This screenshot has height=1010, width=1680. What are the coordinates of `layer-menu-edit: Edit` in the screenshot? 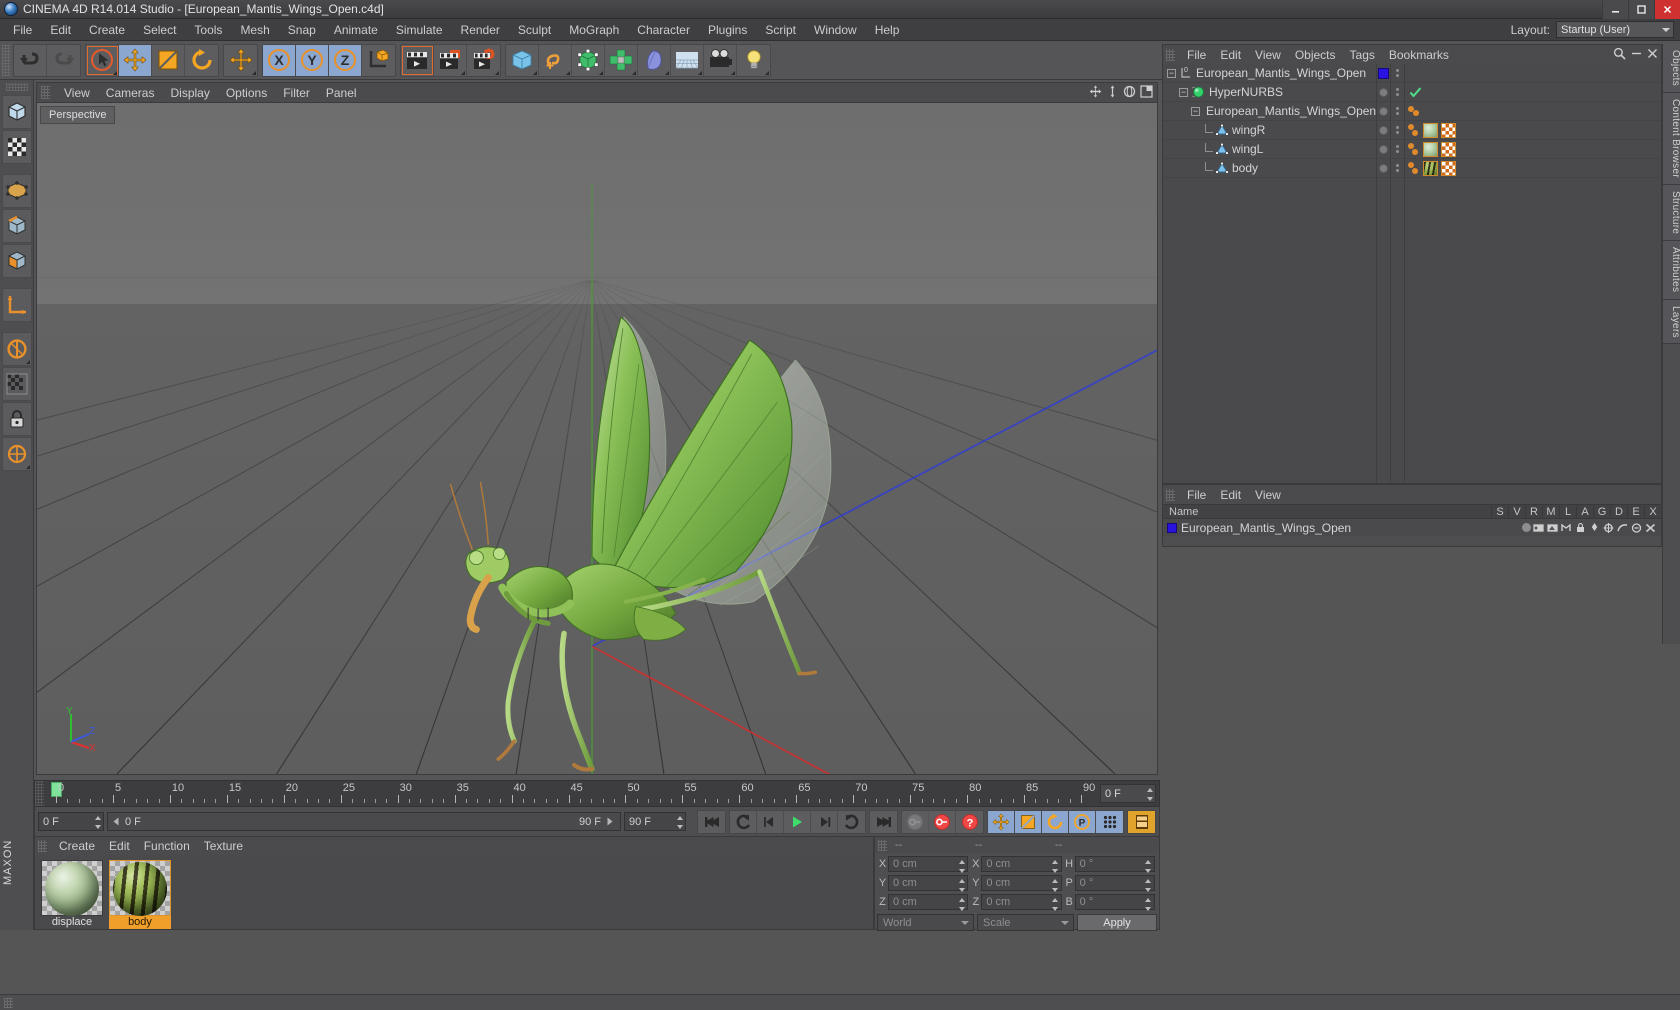 It's located at (1230, 495).